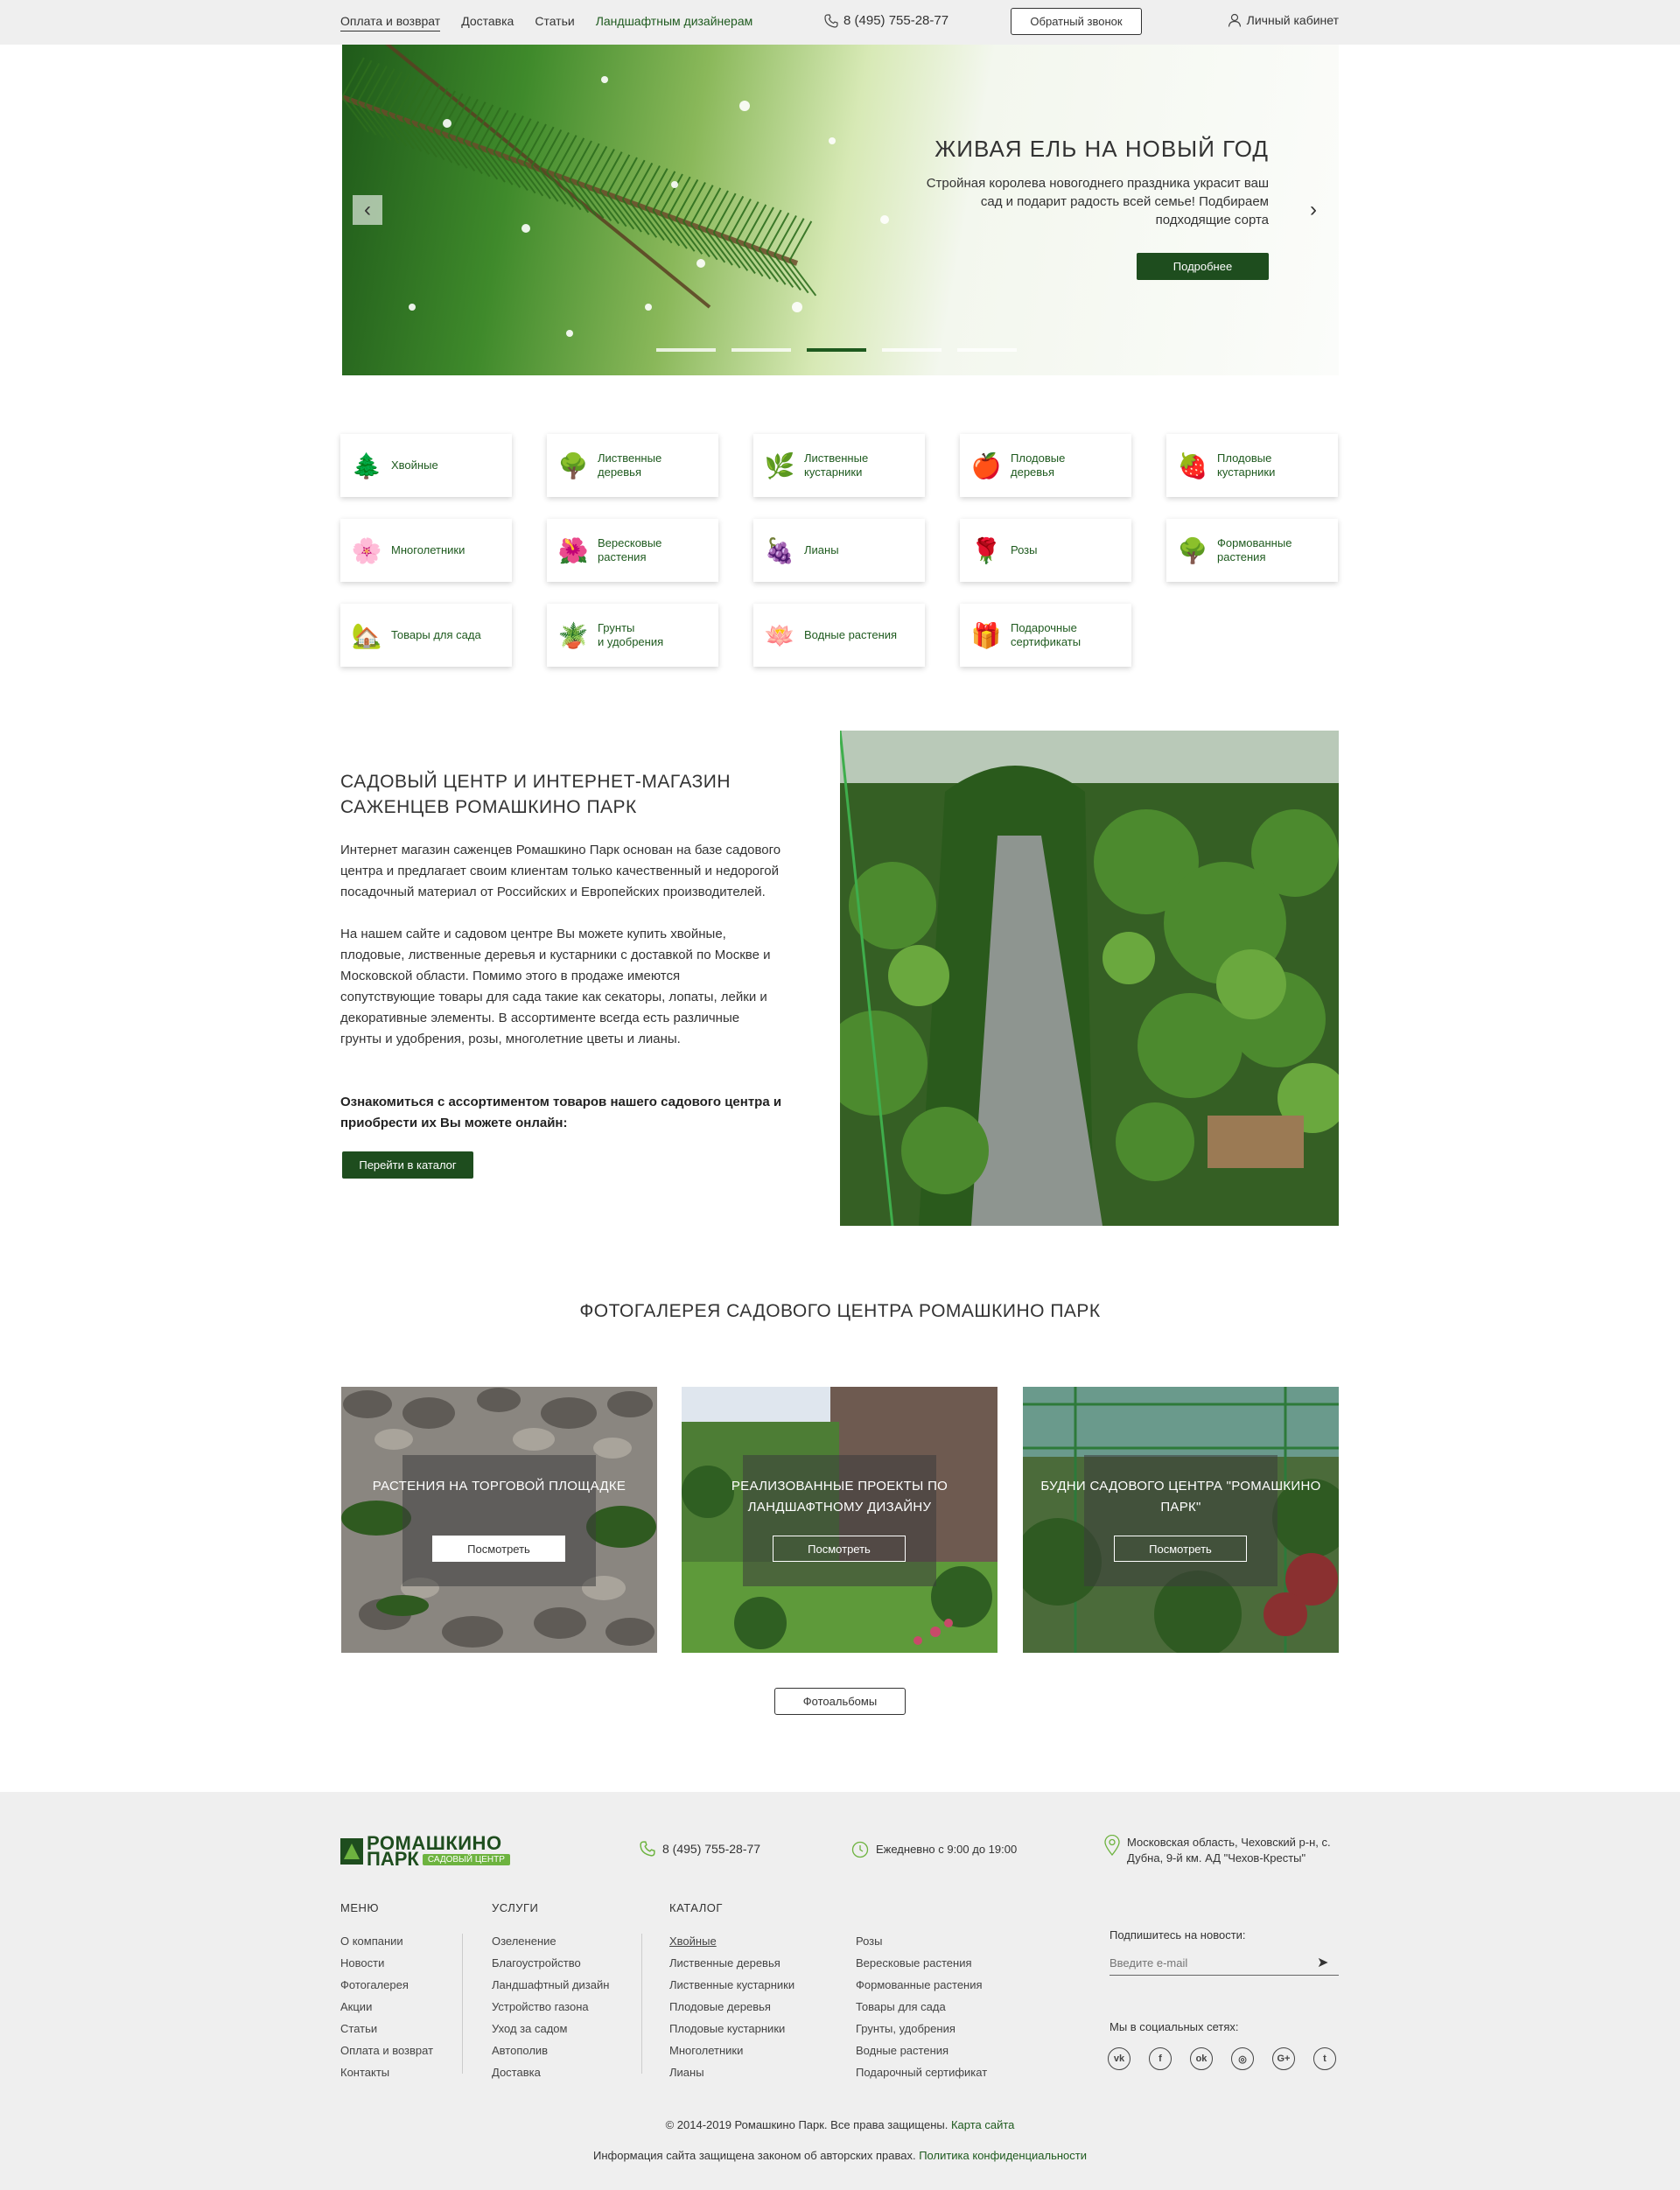 This screenshot has width=1680, height=2190. What do you see at coordinates (425, 1852) in the screenshot?
I see `footer-logo: РОМАШКИНО ПАРК САДОВЫЙ ЦЕНТР` at bounding box center [425, 1852].